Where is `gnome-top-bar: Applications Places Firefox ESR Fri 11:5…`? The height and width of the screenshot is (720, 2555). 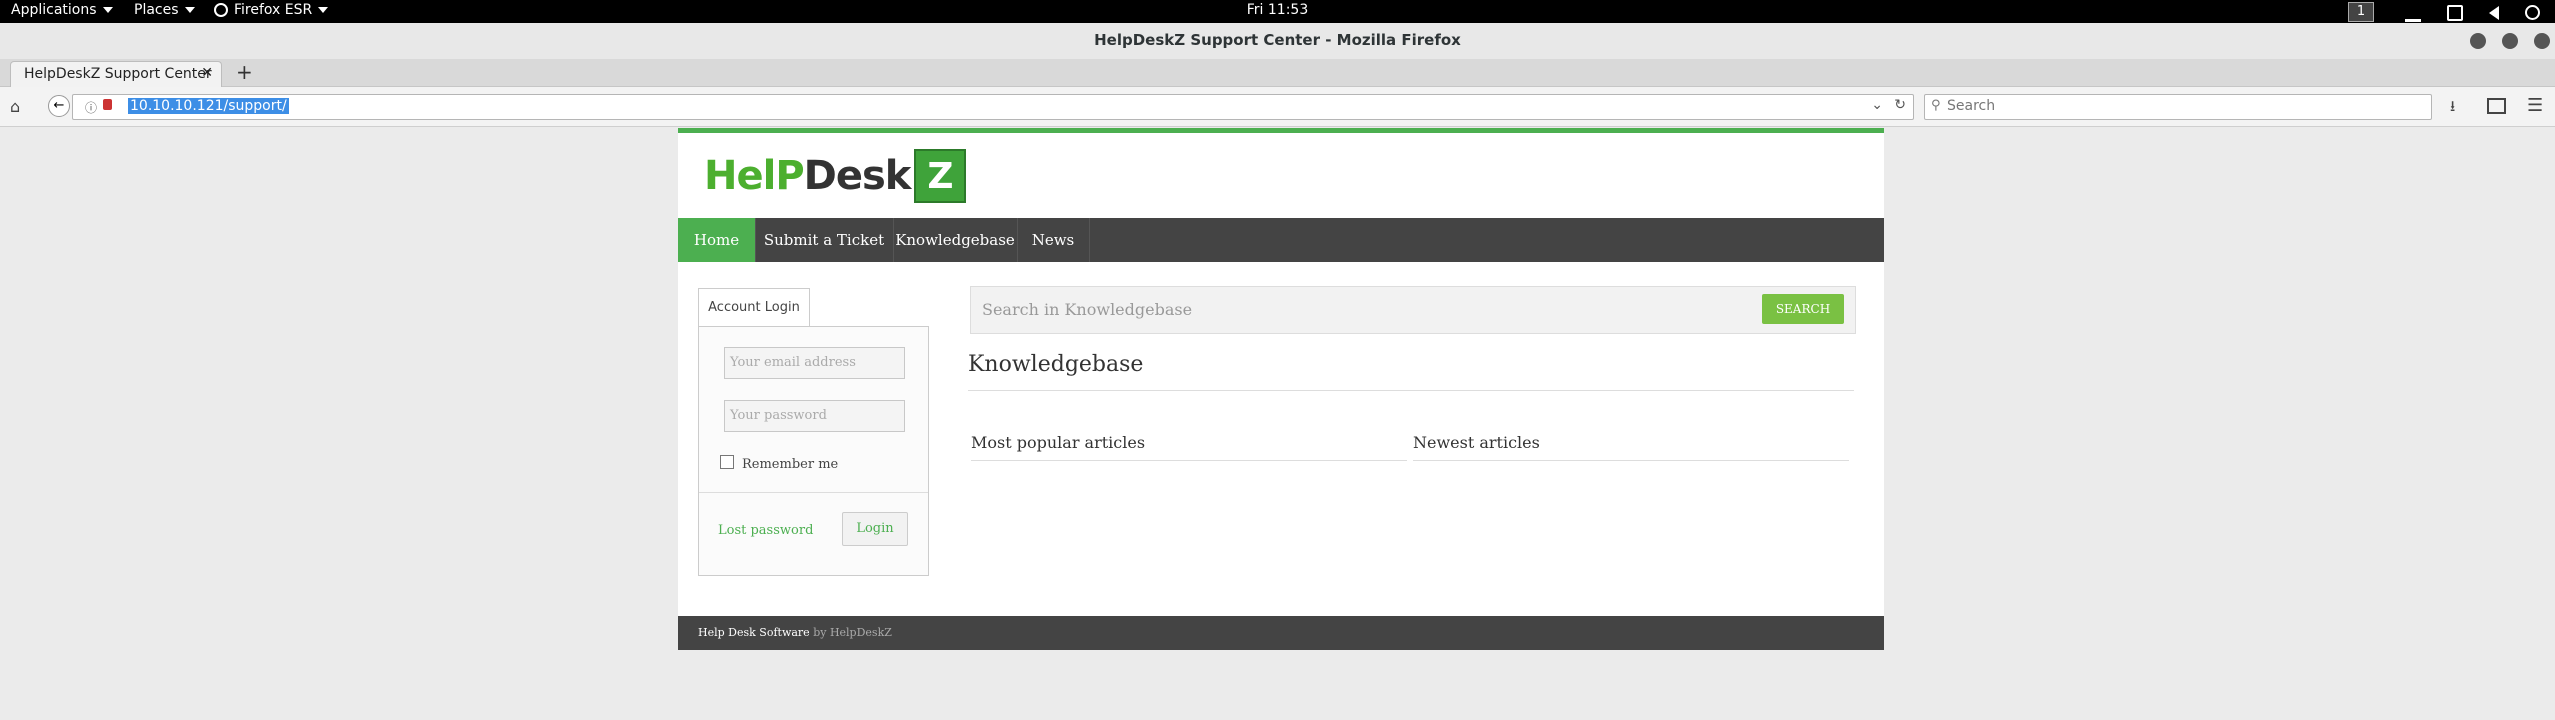
gnome-top-bar: Applications Places Firefox ESR Fri 11:5… is located at coordinates (1277, 11).